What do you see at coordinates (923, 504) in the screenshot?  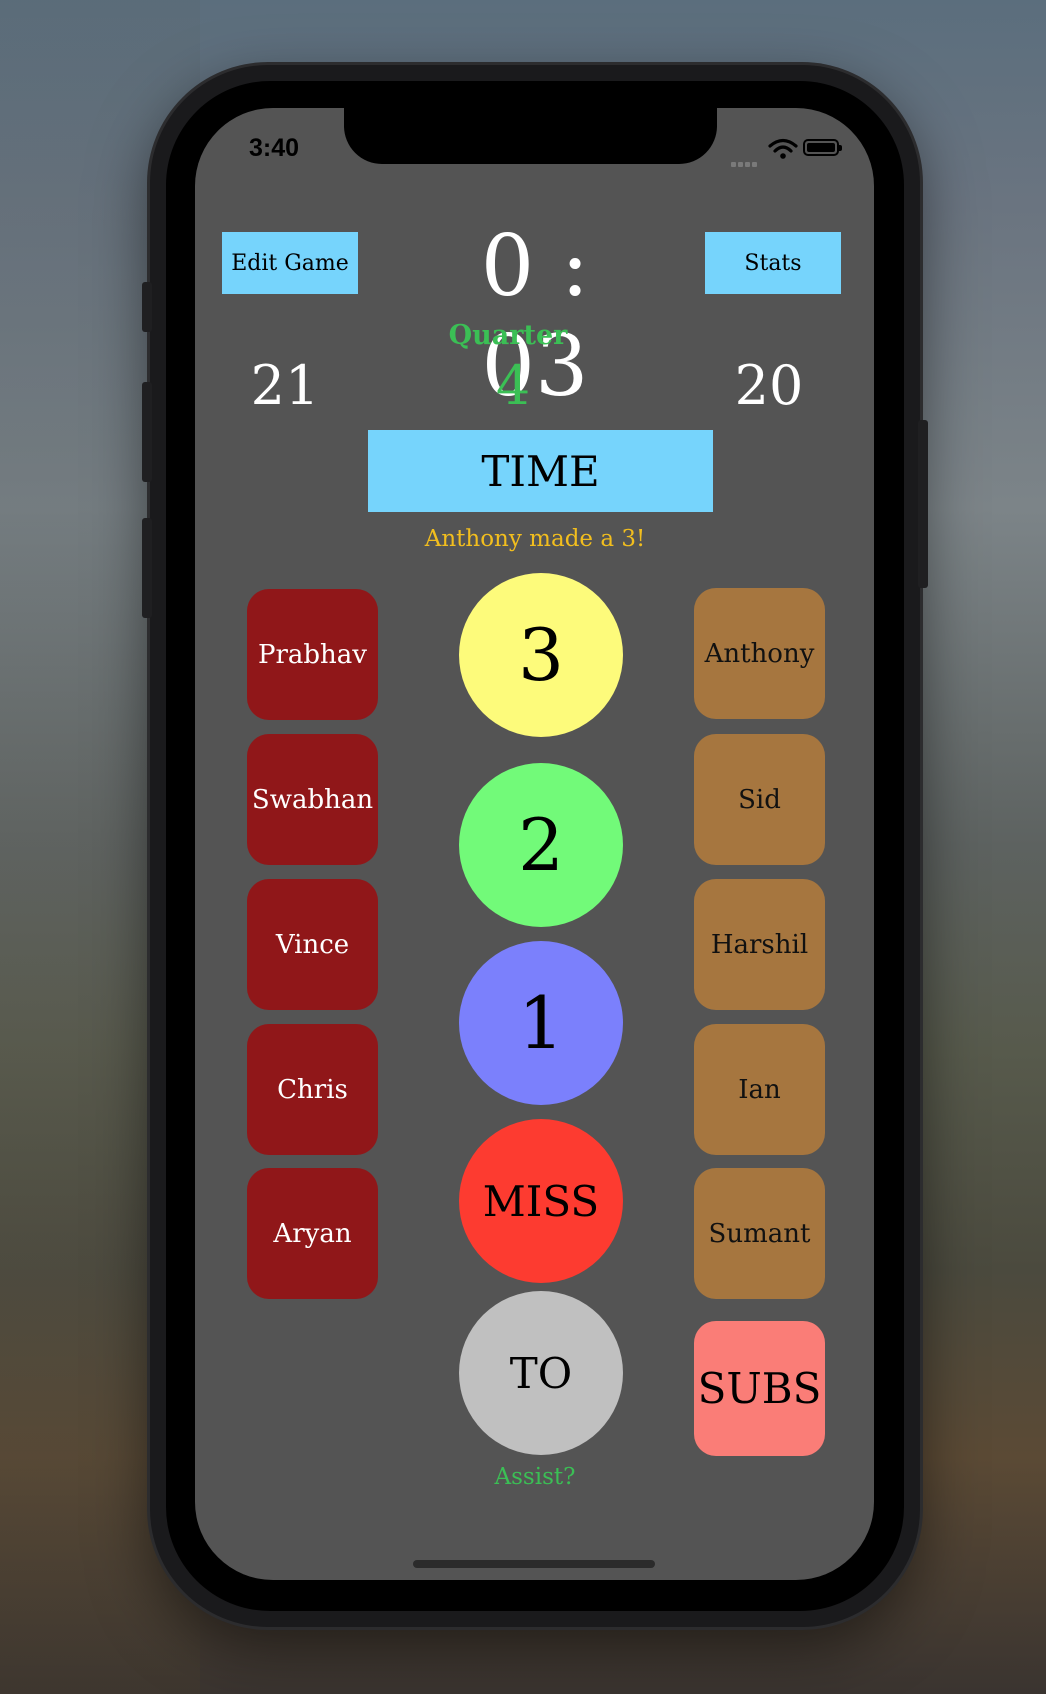 I see `power-button` at bounding box center [923, 504].